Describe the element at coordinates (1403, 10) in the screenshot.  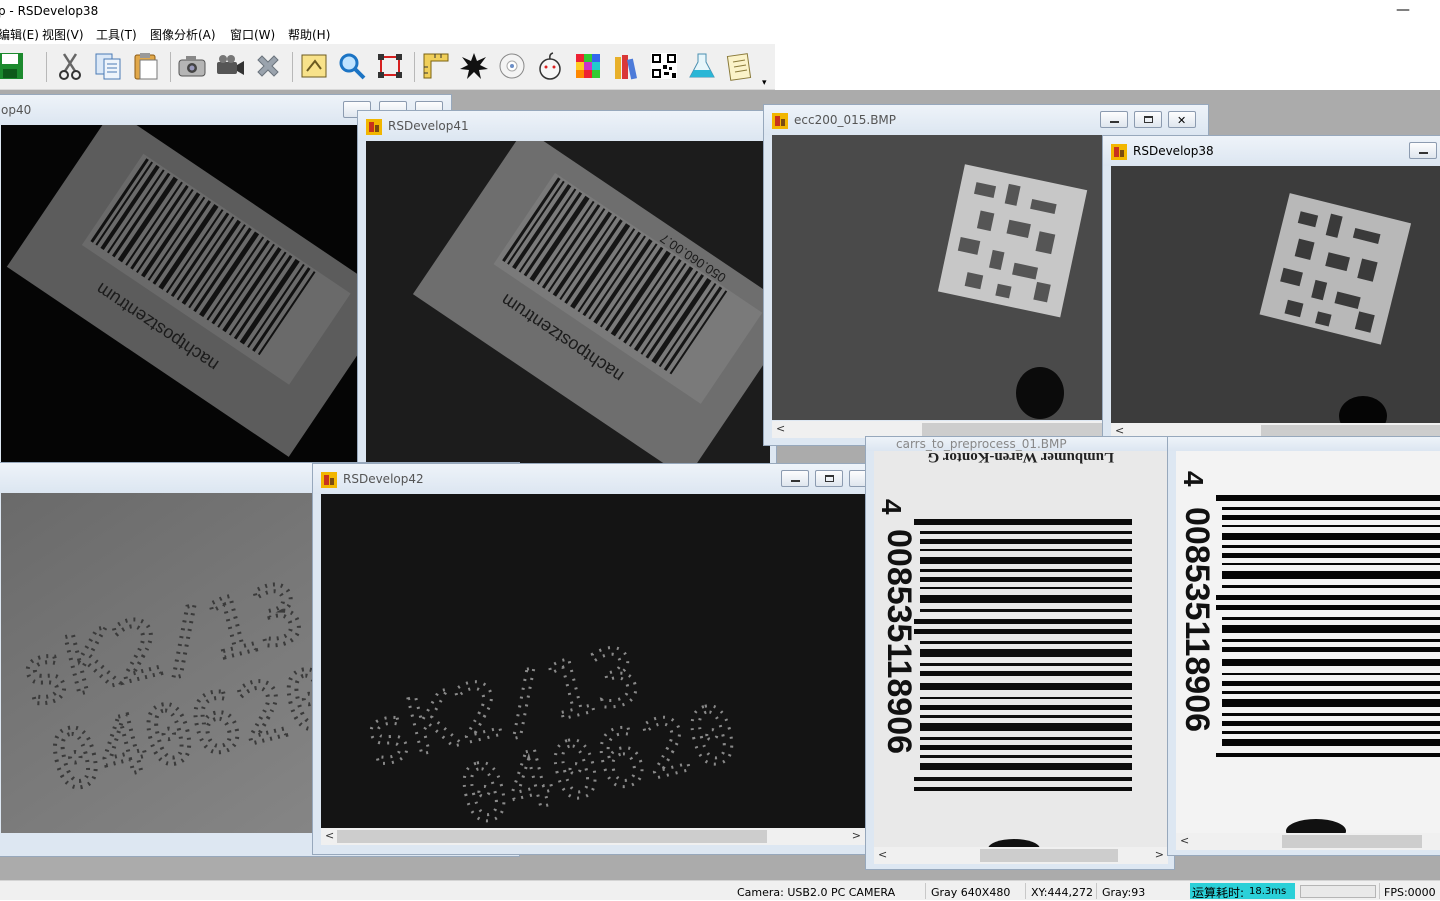
I see `minimize-button: —` at that location.